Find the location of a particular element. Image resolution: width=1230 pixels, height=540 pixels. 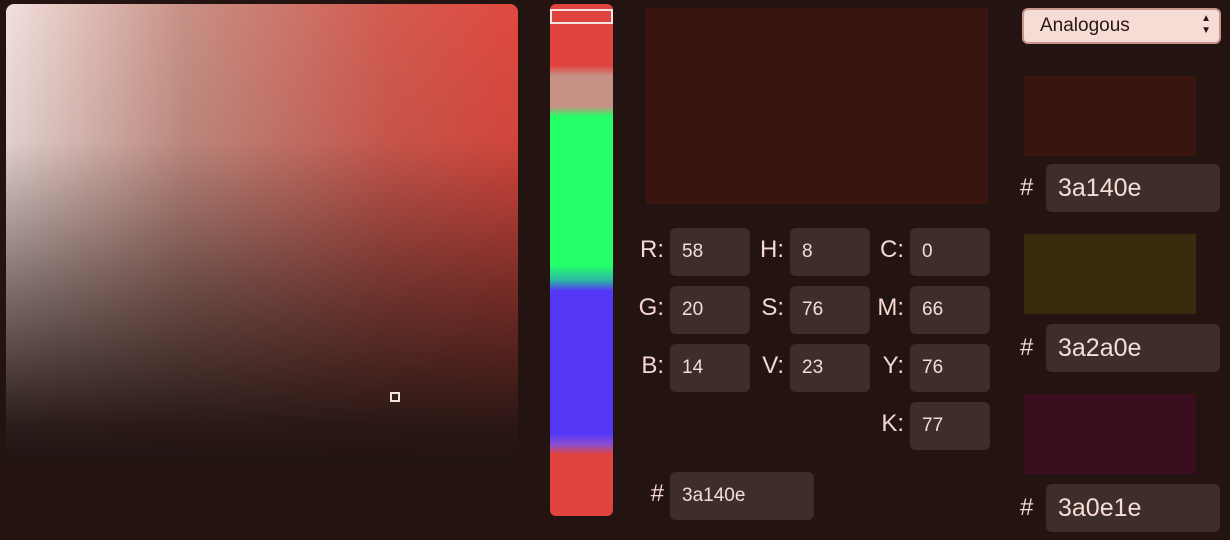

y-label: Y: is located at coordinates (893, 365).